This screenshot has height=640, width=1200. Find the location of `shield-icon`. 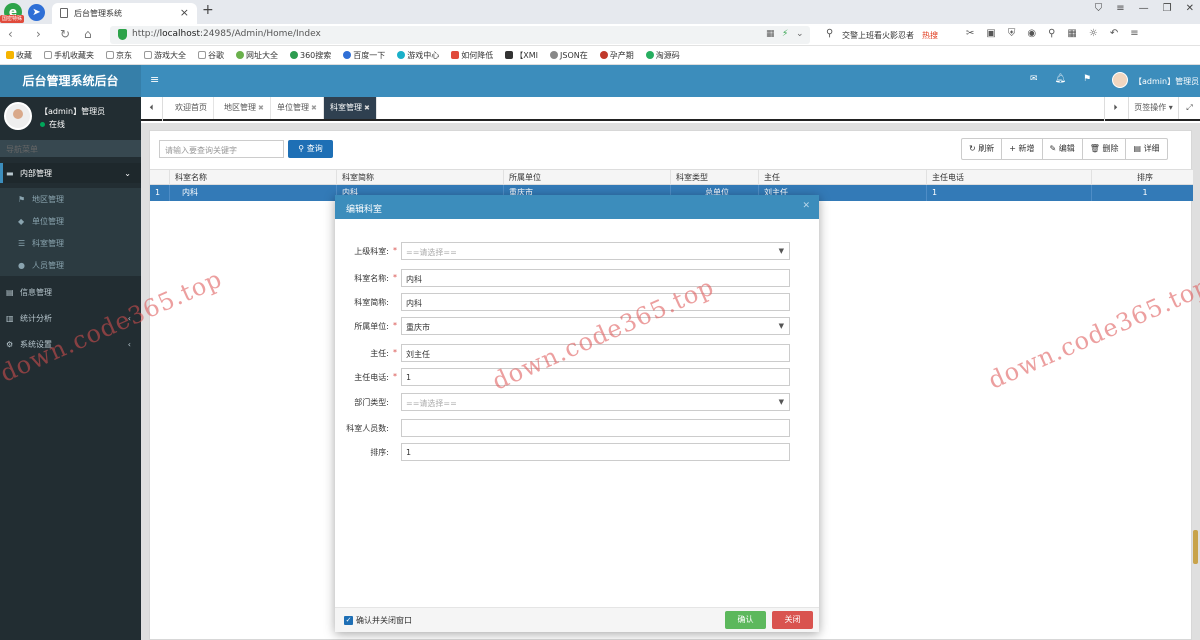

shield-icon is located at coordinates (122, 34).